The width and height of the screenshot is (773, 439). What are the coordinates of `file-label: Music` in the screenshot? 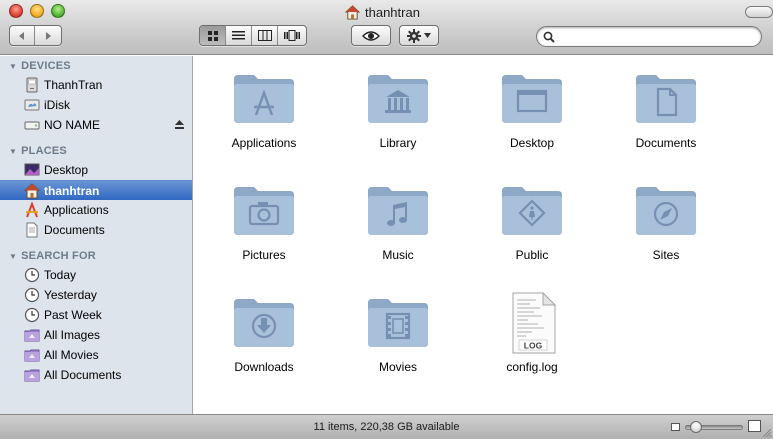 It's located at (398, 255).